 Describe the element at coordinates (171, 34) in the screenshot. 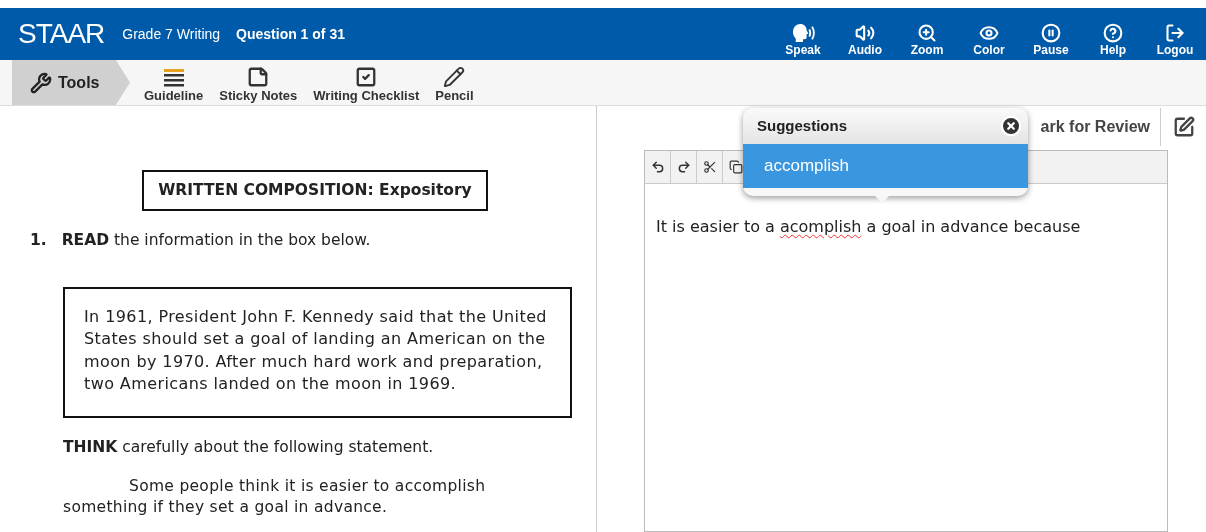

I see `test-name: Grade 7 Writing` at that location.